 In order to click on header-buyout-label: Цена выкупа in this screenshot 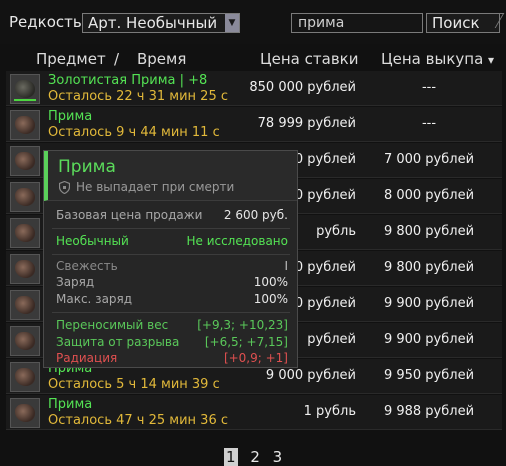, I will do `click(432, 59)`.